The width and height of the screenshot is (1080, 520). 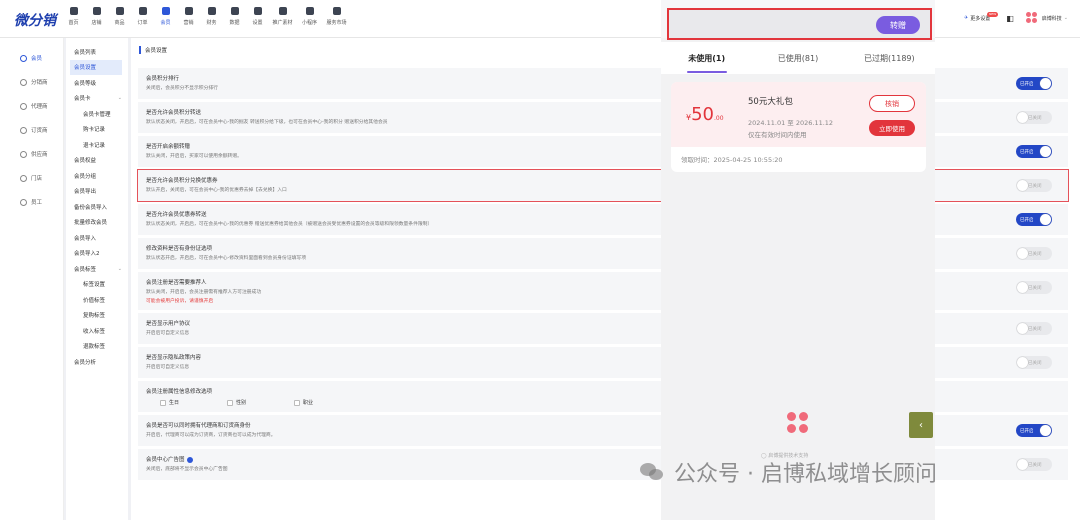 What do you see at coordinates (119, 19) in the screenshot?
I see `nav-item-2: 商品` at bounding box center [119, 19].